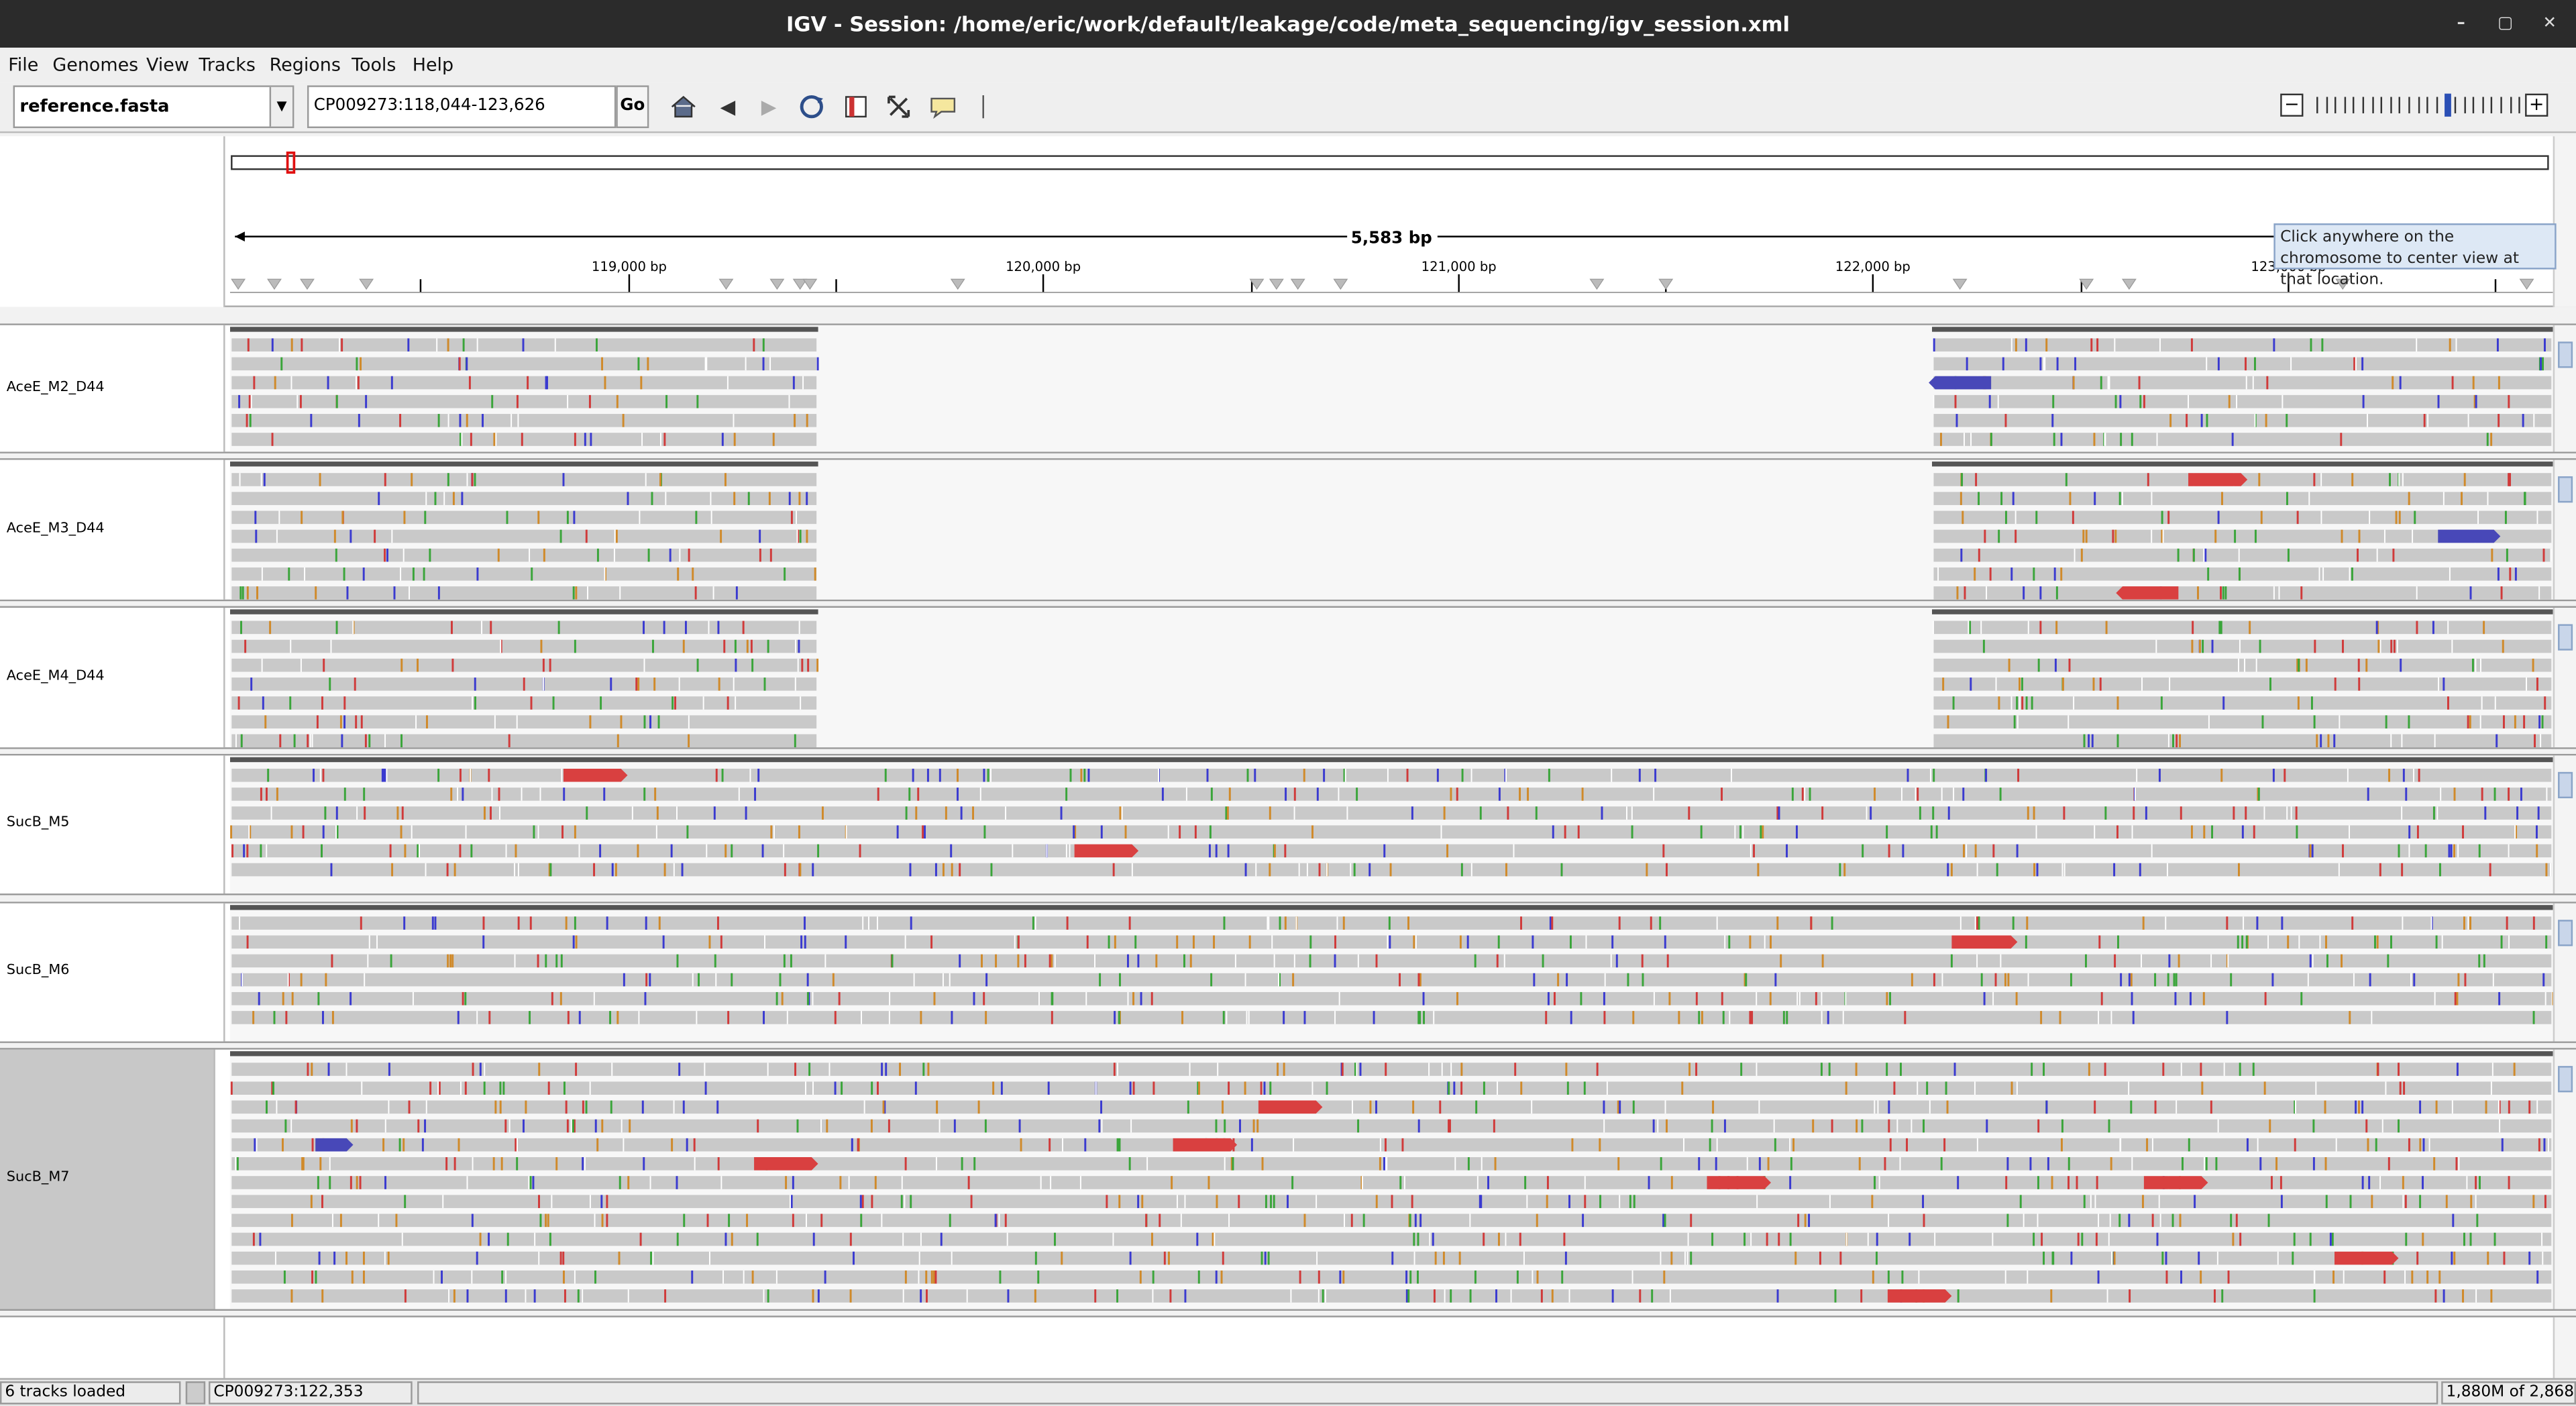 The image size is (2576, 1406). I want to click on chromosome-ideogram, so click(1390, 162).